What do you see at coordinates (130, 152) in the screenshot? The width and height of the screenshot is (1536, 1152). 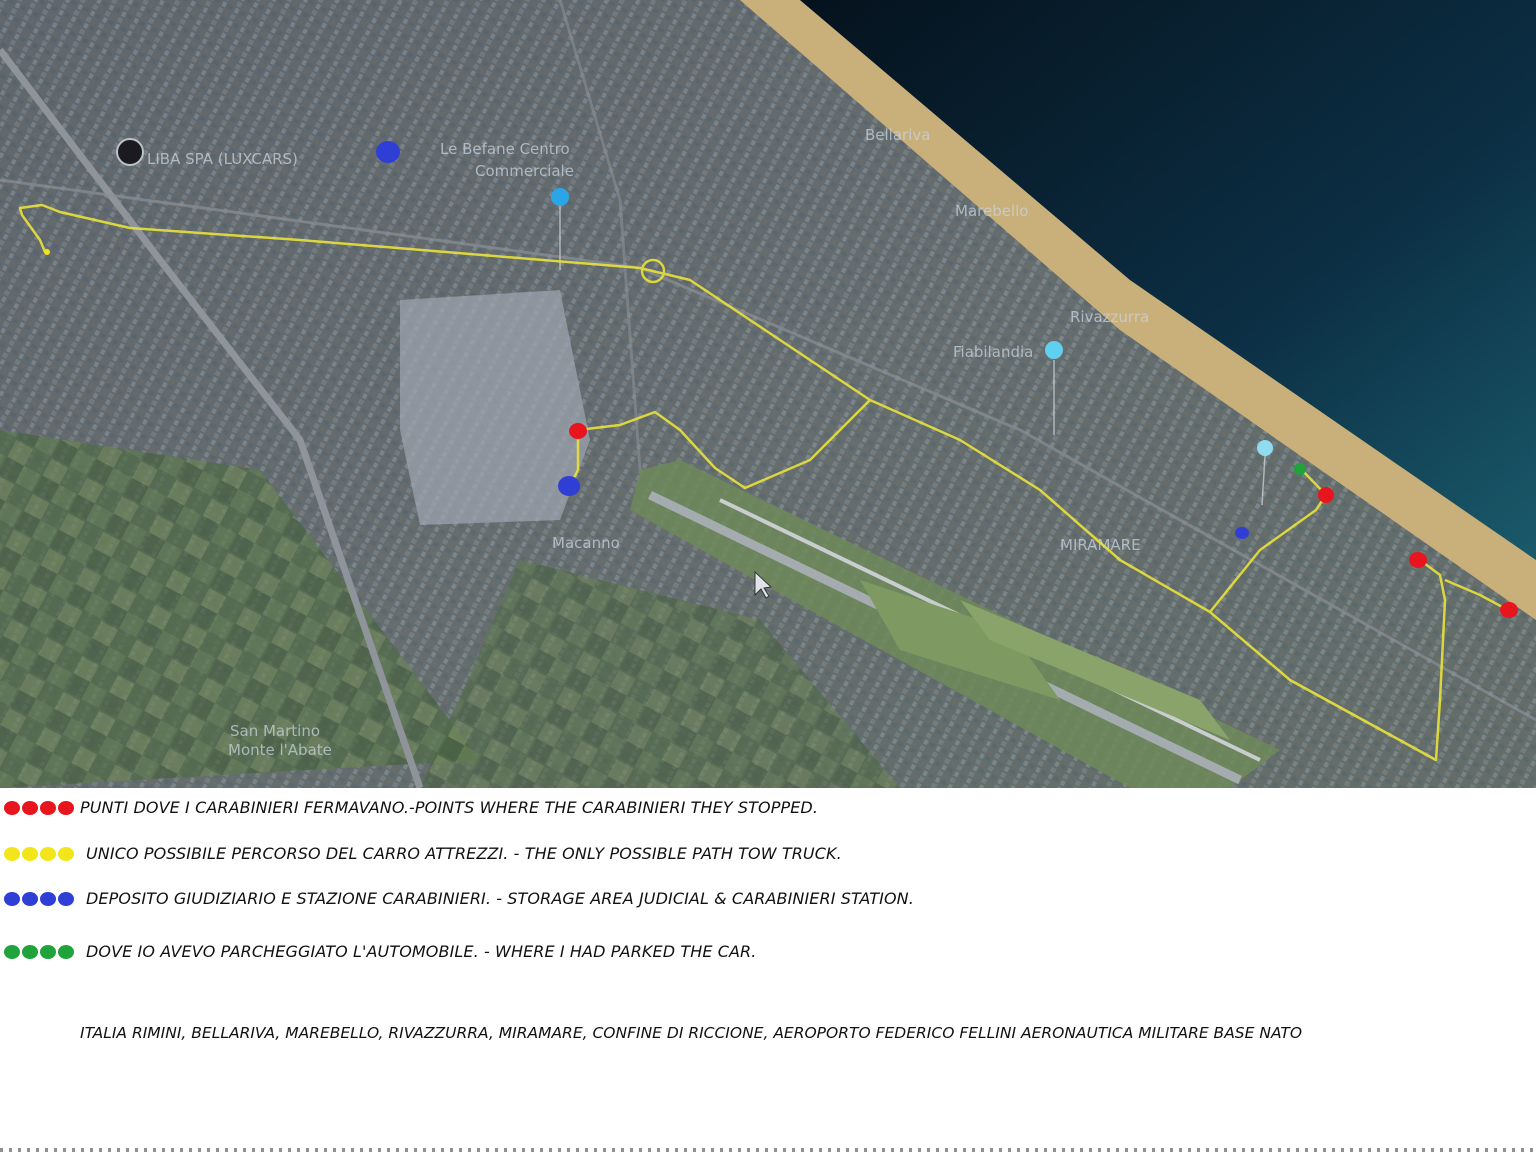 I see `pin-icon` at bounding box center [130, 152].